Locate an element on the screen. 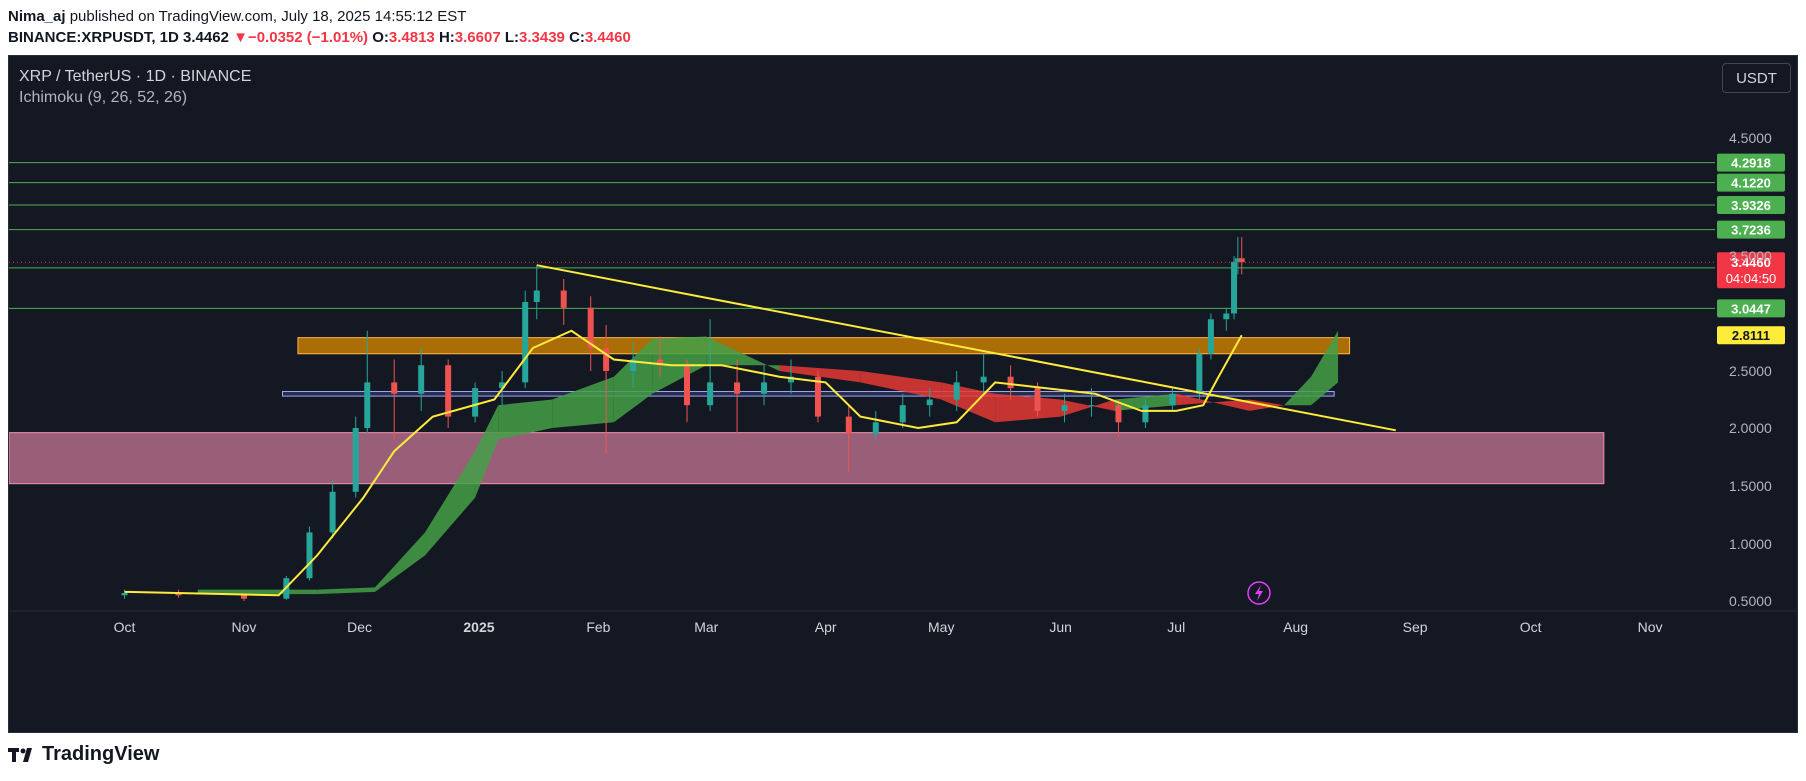 Image resolution: width=1806 pixels, height=781 pixels. close-label: C: is located at coordinates (577, 37).